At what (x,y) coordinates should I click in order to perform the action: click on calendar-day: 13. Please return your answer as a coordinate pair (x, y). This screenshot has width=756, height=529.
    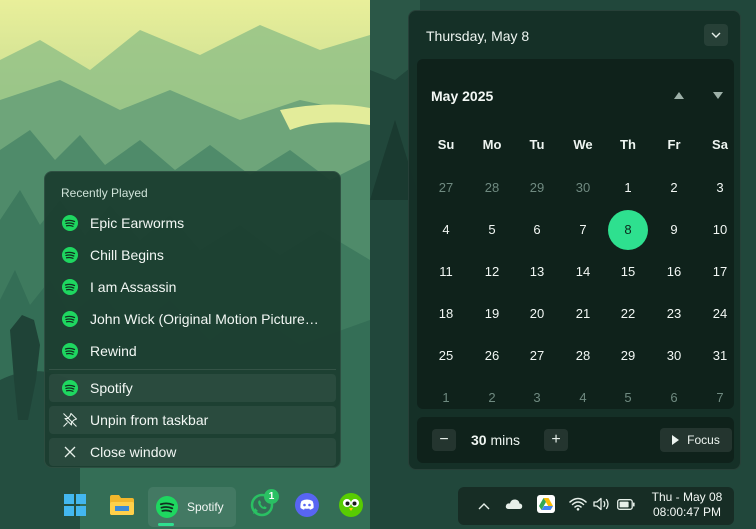
    Looking at the image, I should click on (537, 272).